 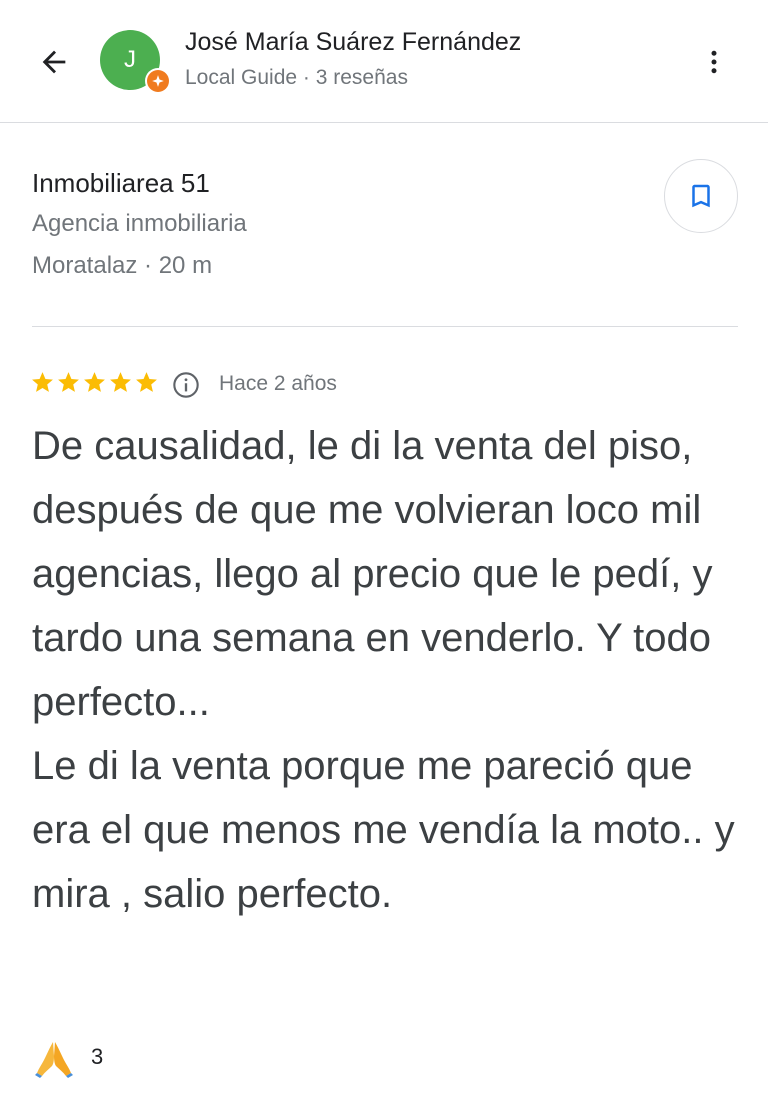 What do you see at coordinates (353, 42) in the screenshot?
I see `reviewer-name: José María Suárez Fernández` at bounding box center [353, 42].